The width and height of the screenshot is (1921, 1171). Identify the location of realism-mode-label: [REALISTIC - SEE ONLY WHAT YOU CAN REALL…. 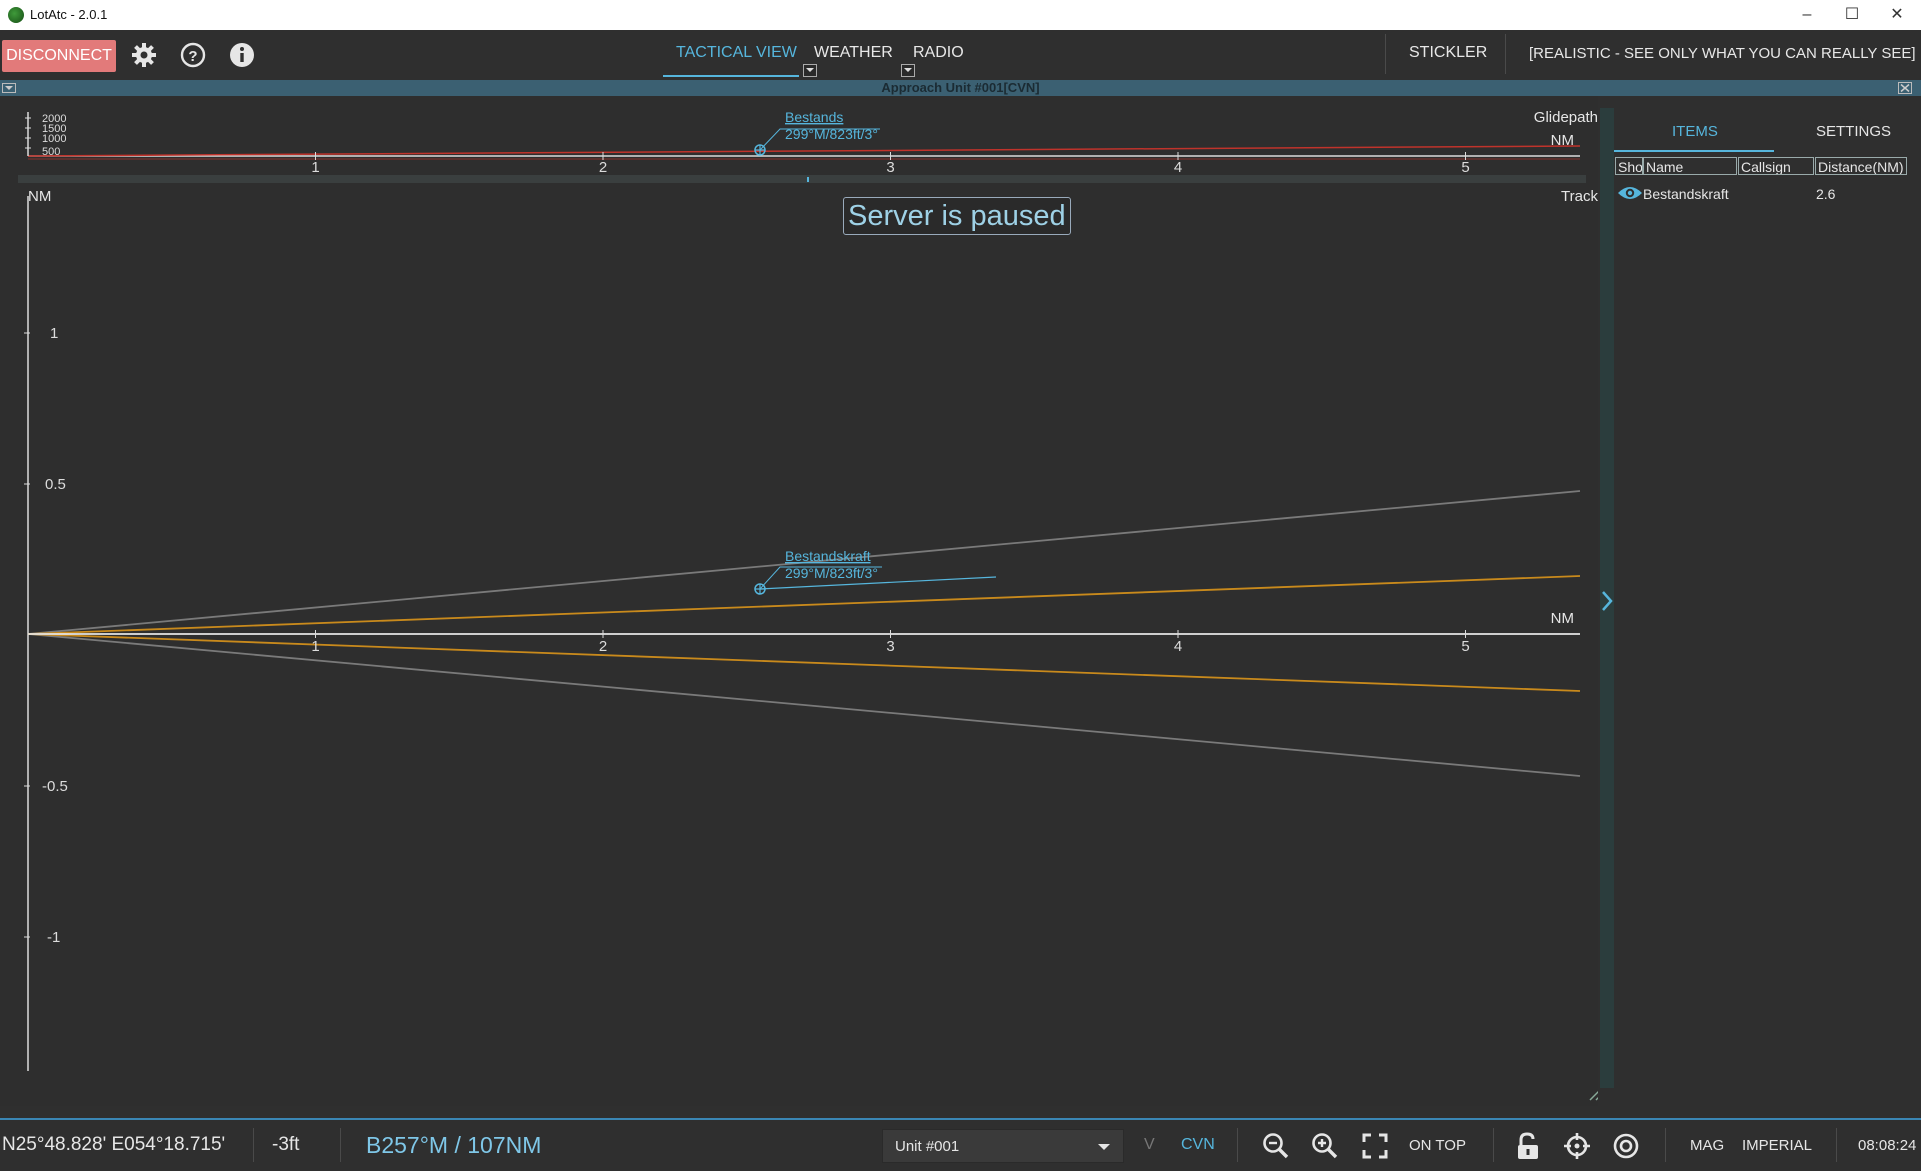
(1722, 53).